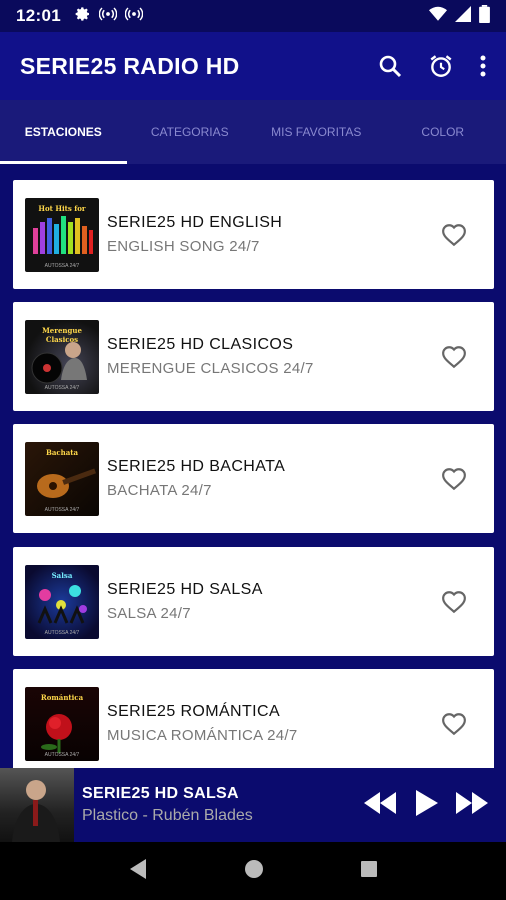  I want to click on status-time: 12:01, so click(38, 15).